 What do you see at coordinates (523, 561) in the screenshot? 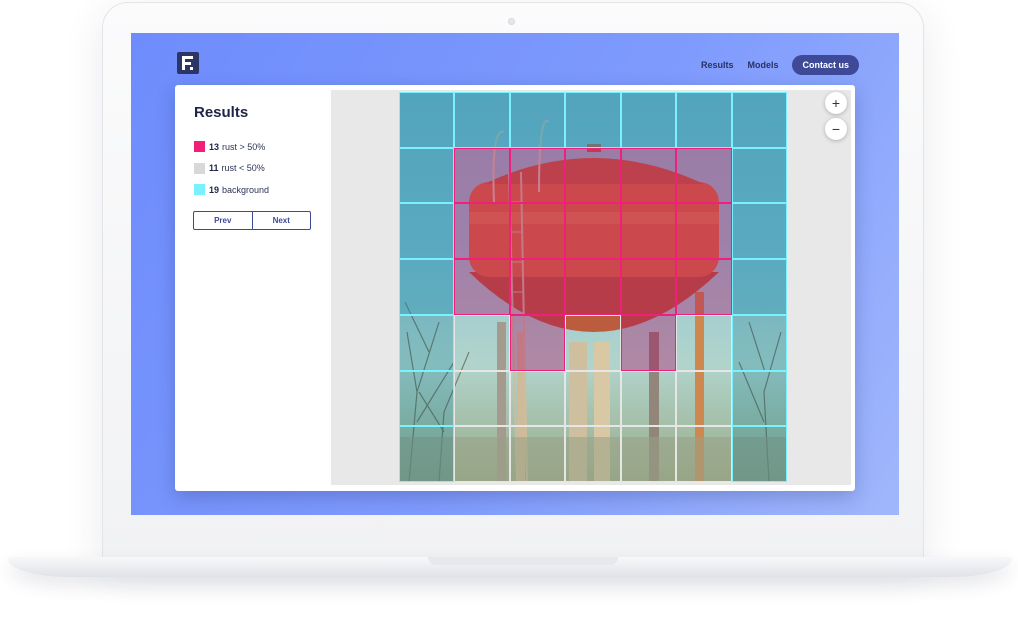
I see `laptop-notch` at bounding box center [523, 561].